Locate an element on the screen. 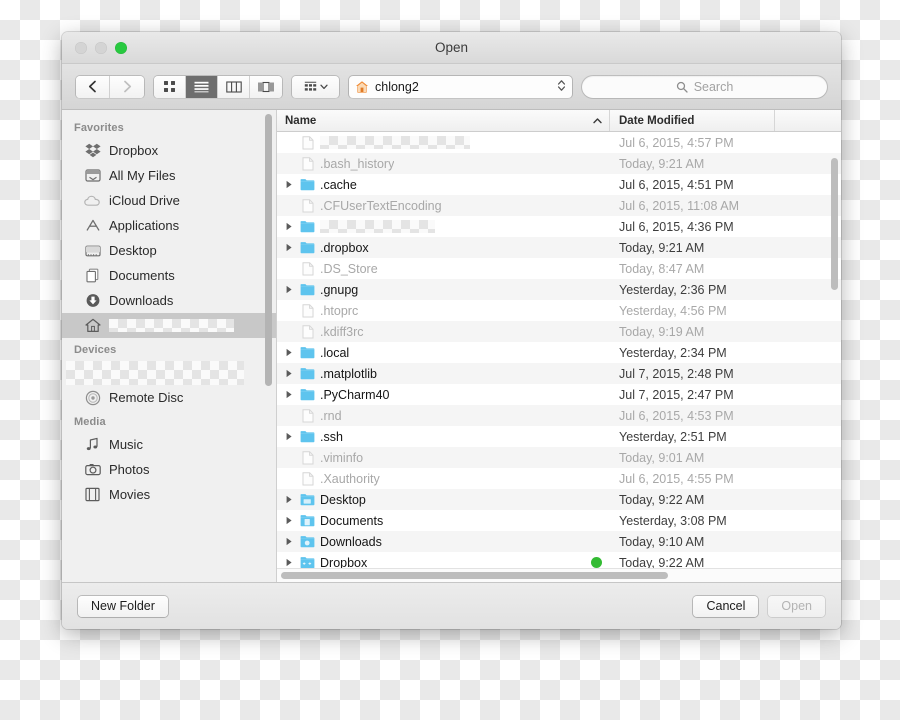 This screenshot has height=720, width=900. forward-button is located at coordinates (127, 86).